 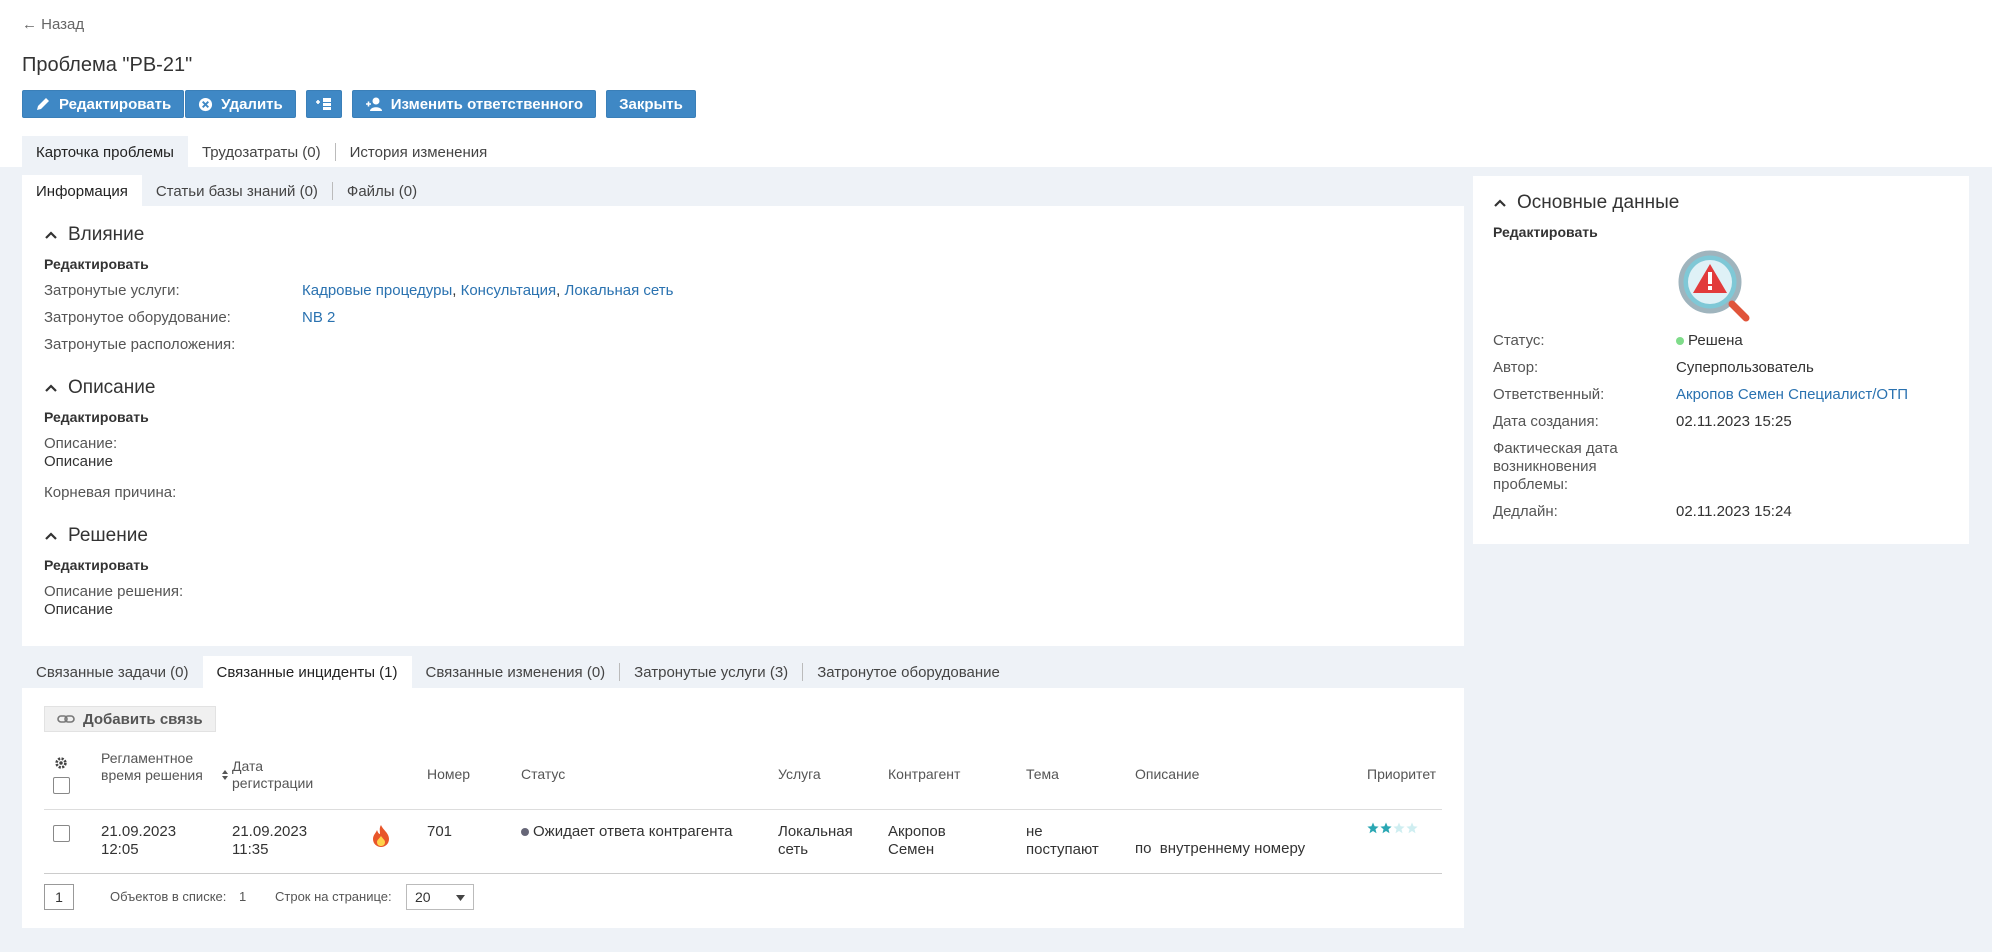 I want to click on add-link-button: Добавить связь, so click(x=130, y=719).